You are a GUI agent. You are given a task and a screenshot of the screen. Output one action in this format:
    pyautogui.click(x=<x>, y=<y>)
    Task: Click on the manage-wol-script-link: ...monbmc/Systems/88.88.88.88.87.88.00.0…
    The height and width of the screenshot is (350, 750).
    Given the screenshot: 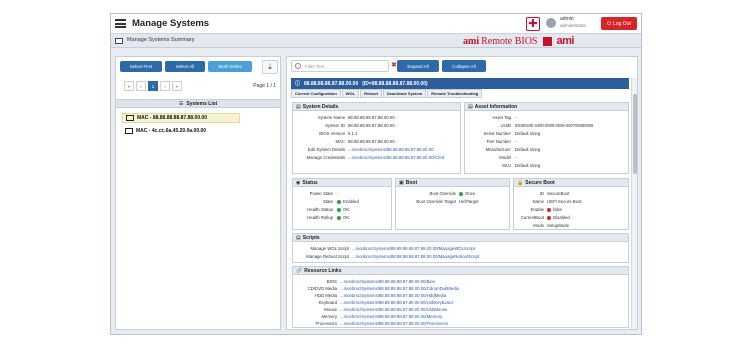 What is the action you would take?
    pyautogui.click(x=413, y=248)
    